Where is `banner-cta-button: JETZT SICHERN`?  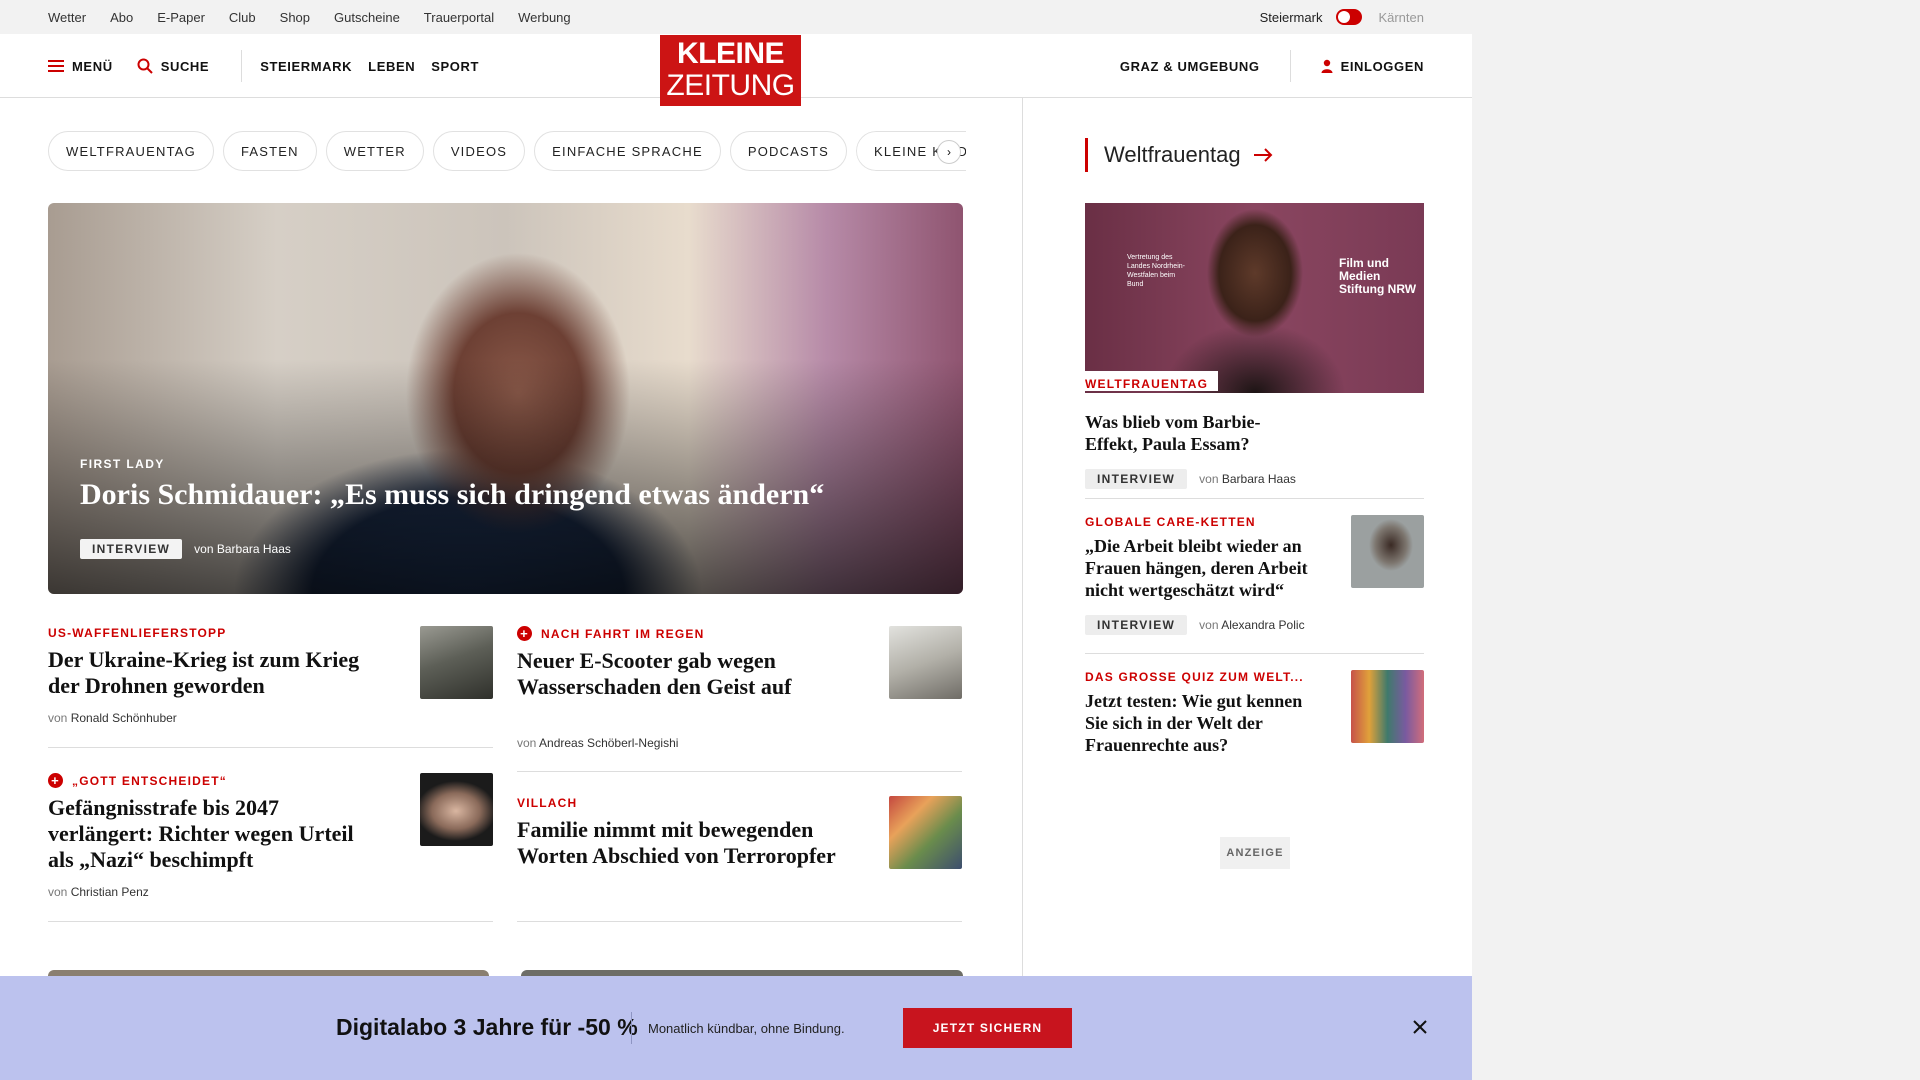 banner-cta-button: JETZT SICHERN is located at coordinates (987, 1028).